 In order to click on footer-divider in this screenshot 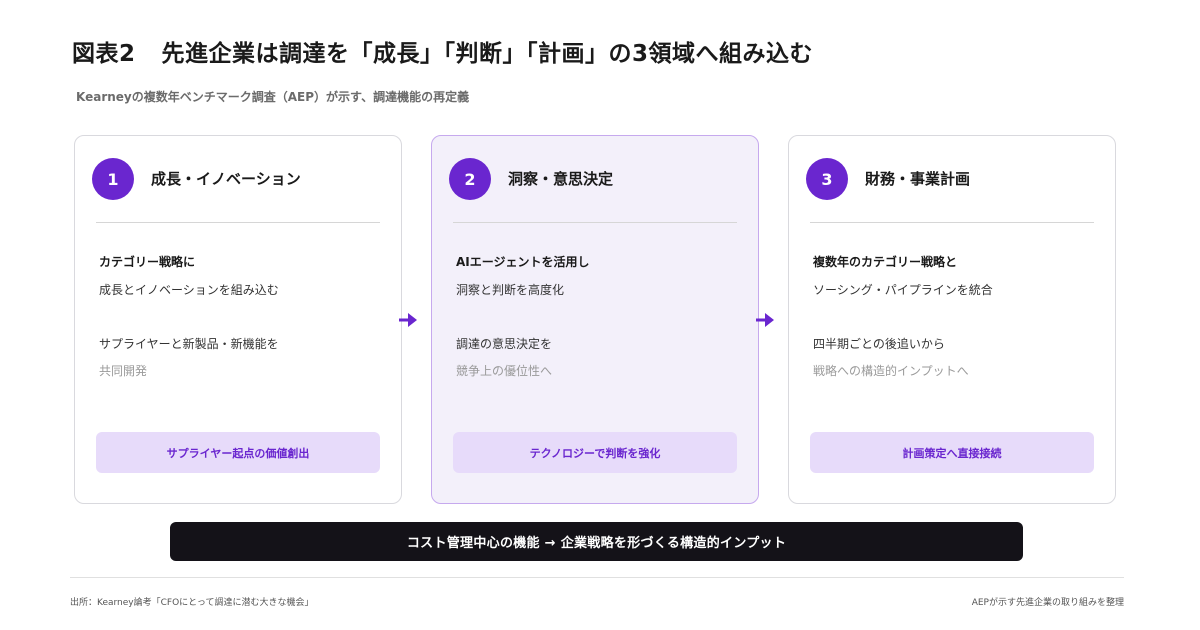, I will do `click(597, 577)`.